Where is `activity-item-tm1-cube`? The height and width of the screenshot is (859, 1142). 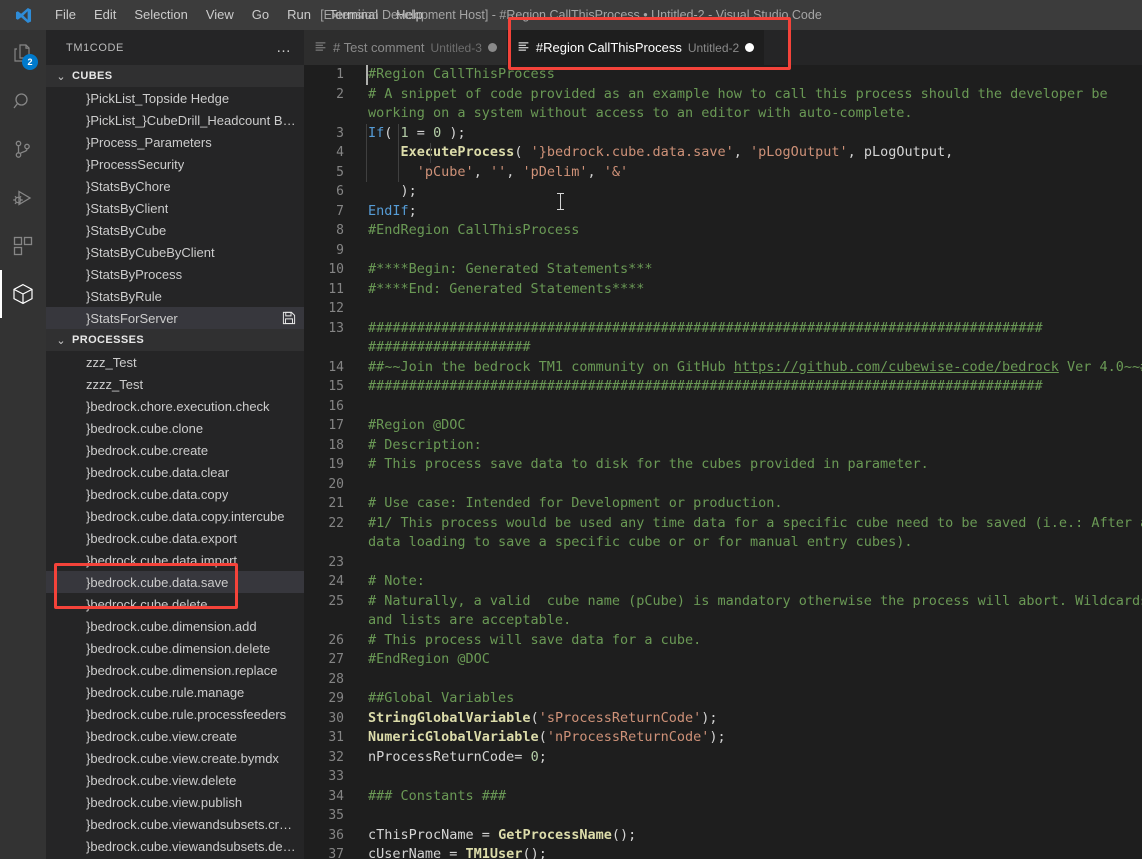
activity-item-tm1-cube is located at coordinates (23, 294).